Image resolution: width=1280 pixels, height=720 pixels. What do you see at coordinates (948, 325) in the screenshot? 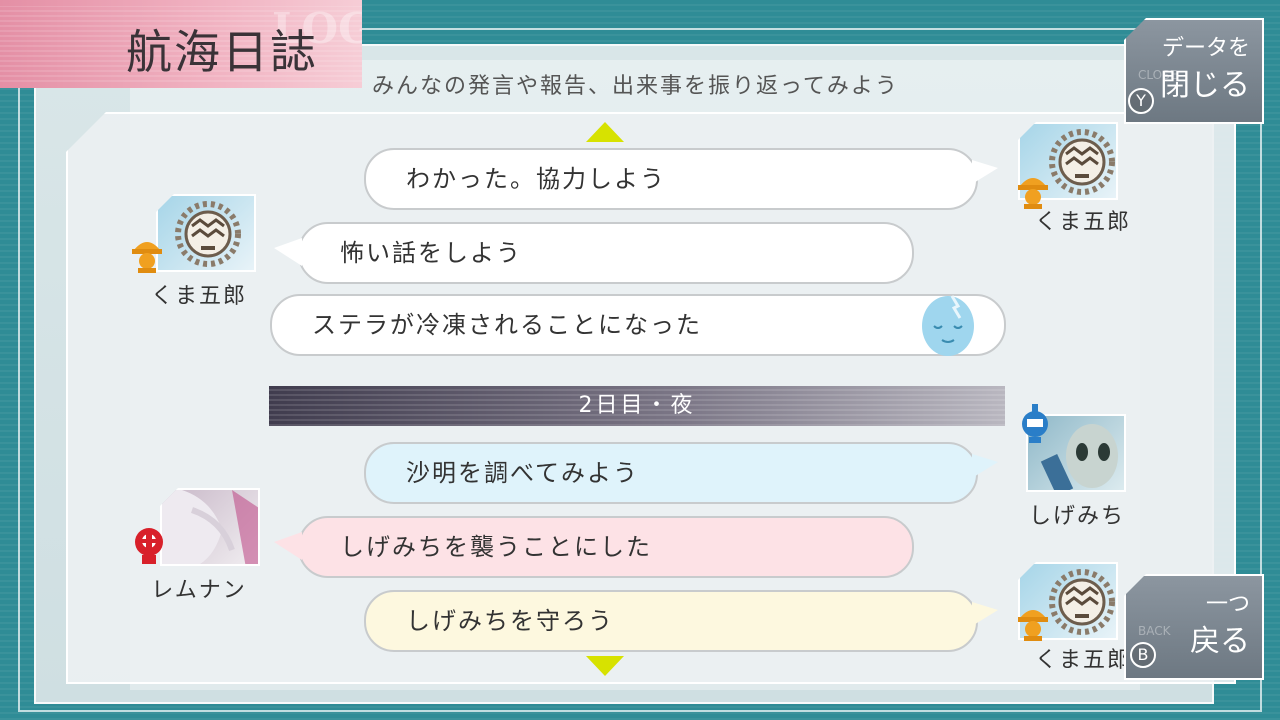
I see `frozen-head-icon` at bounding box center [948, 325].